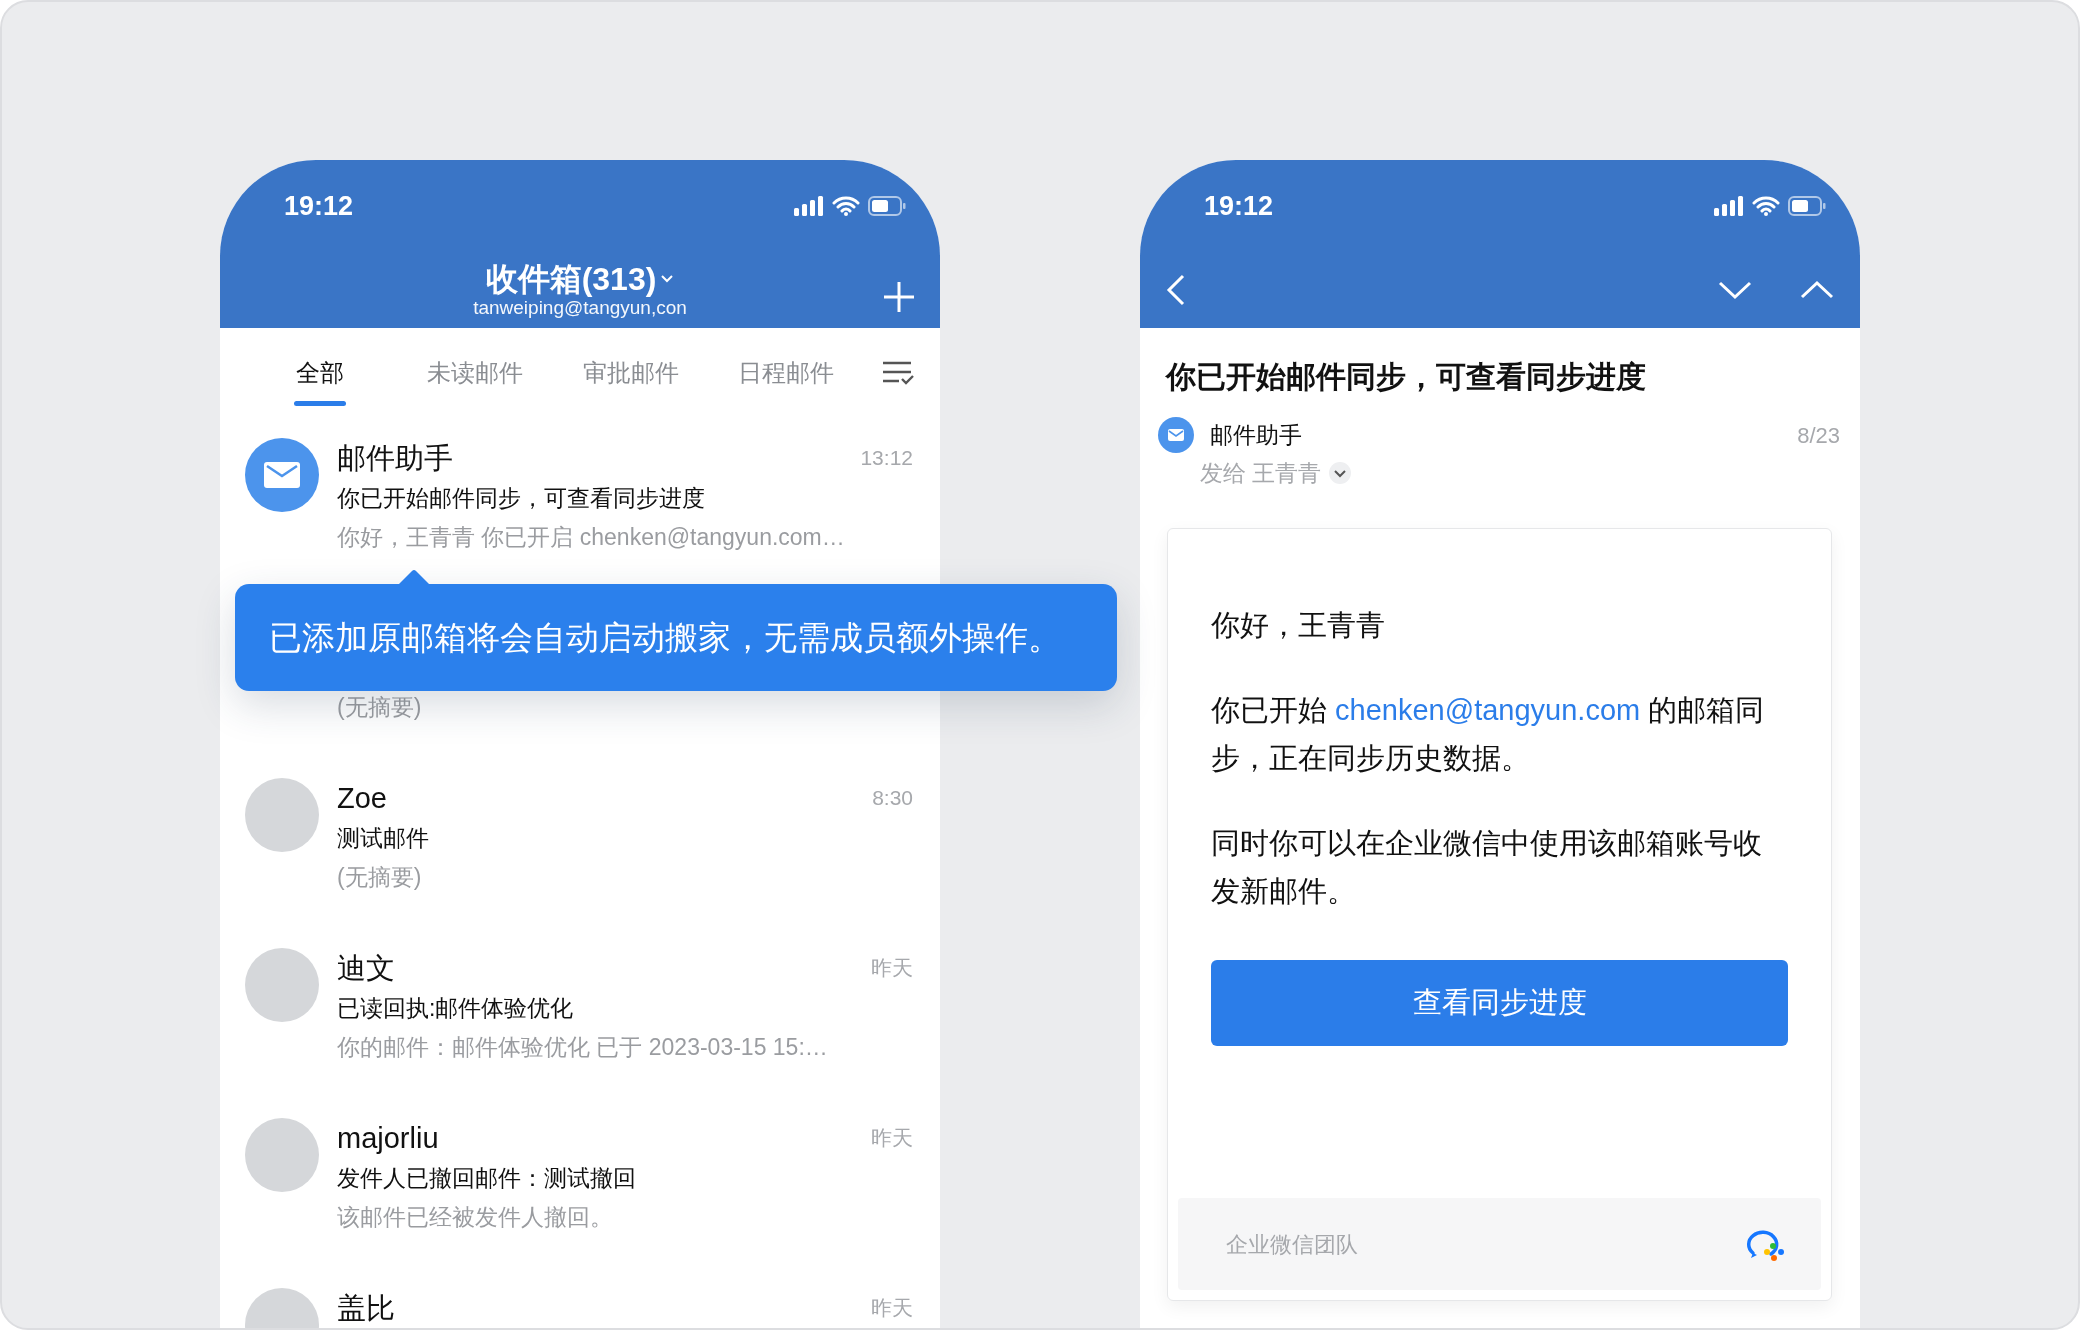  What do you see at coordinates (366, 968) in the screenshot?
I see `sender-name: 迪文` at bounding box center [366, 968].